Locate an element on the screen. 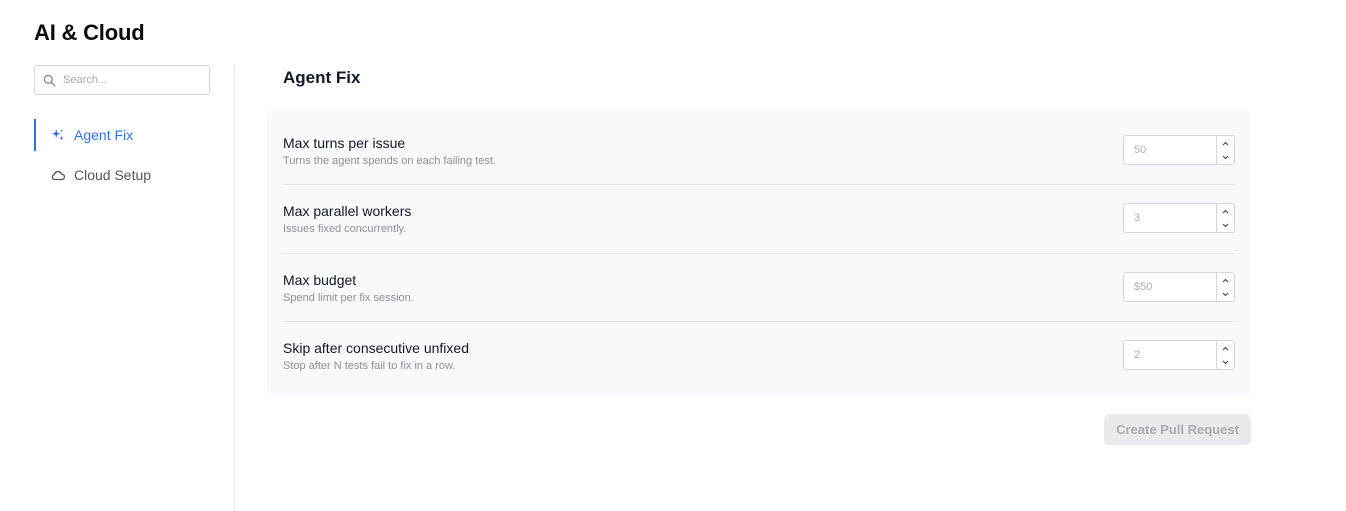  search-box is located at coordinates (122, 80).